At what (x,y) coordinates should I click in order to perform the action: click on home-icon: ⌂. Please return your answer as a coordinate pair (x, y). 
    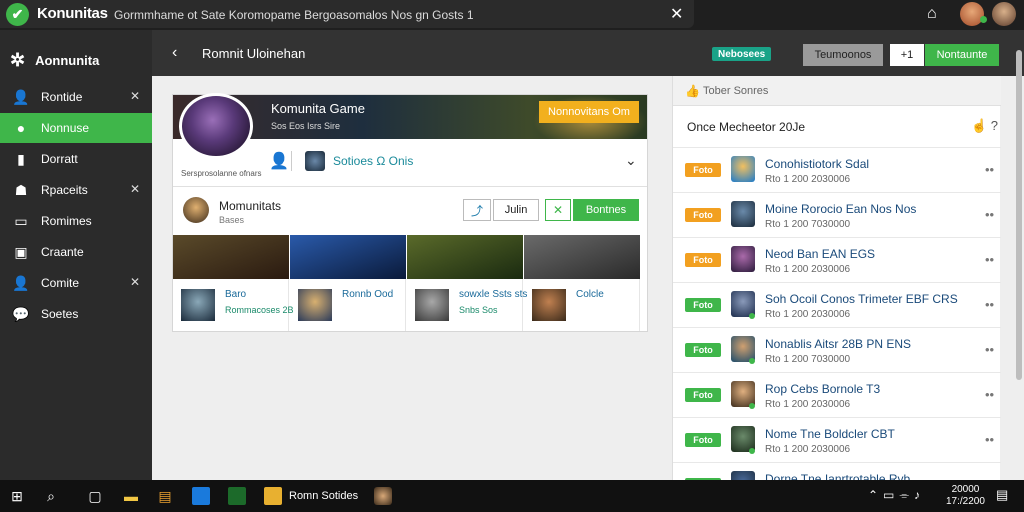
    Looking at the image, I should click on (936, 14).